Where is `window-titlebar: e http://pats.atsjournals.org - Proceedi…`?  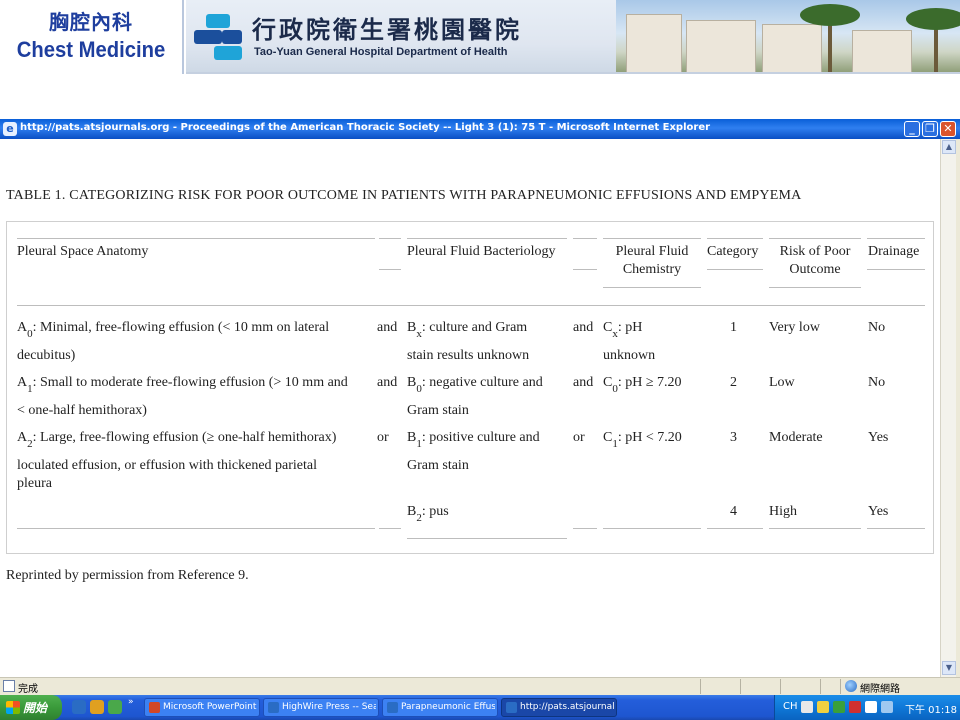
window-titlebar: e http://pats.atsjournals.org - Proceedi… is located at coordinates (480, 129).